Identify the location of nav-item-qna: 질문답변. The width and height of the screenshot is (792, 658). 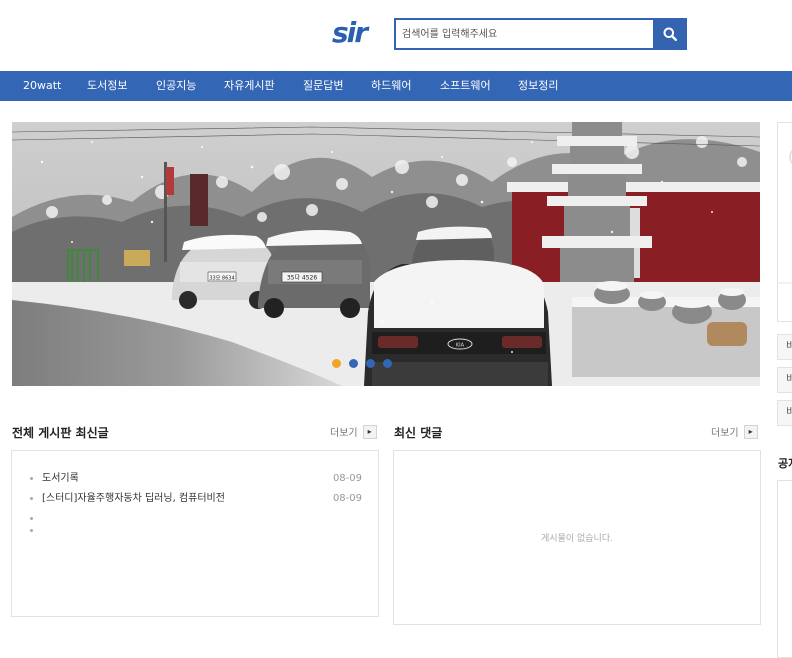
(323, 86).